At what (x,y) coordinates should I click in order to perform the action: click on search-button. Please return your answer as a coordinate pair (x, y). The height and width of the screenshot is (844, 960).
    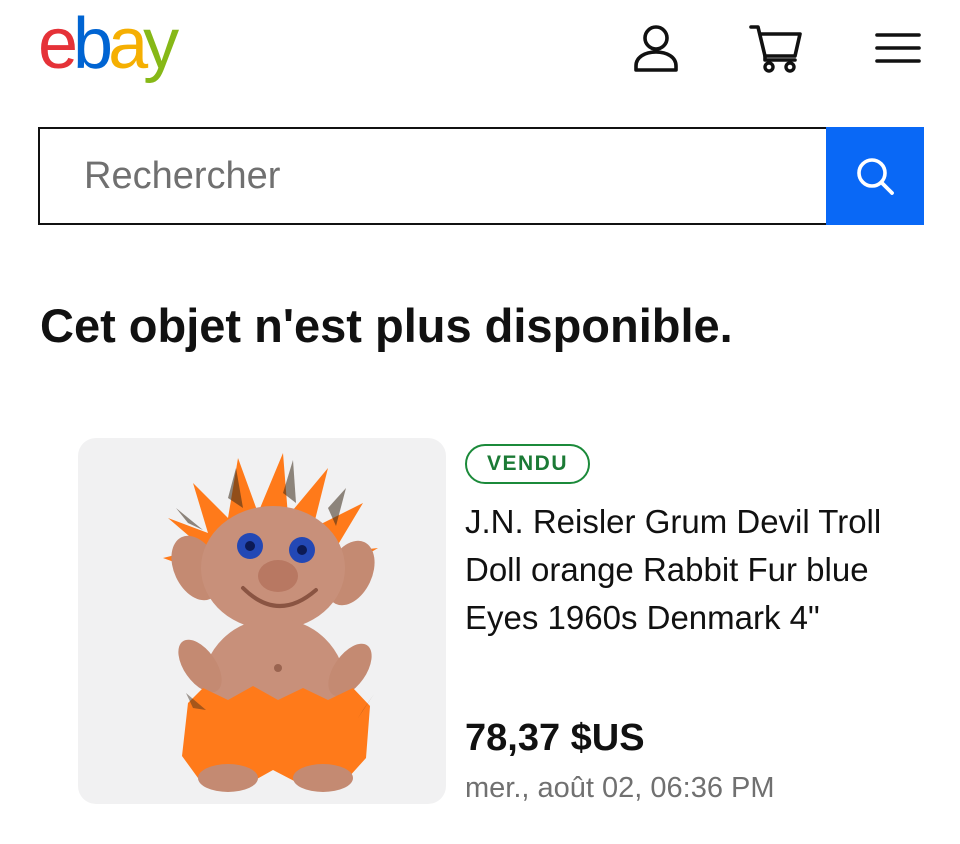
    Looking at the image, I should click on (875, 176).